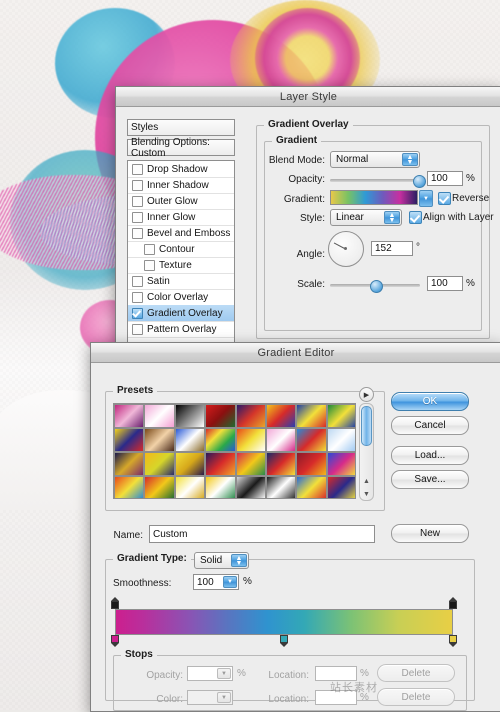  Describe the element at coordinates (346, 249) in the screenshot. I see `angle-dial` at that location.